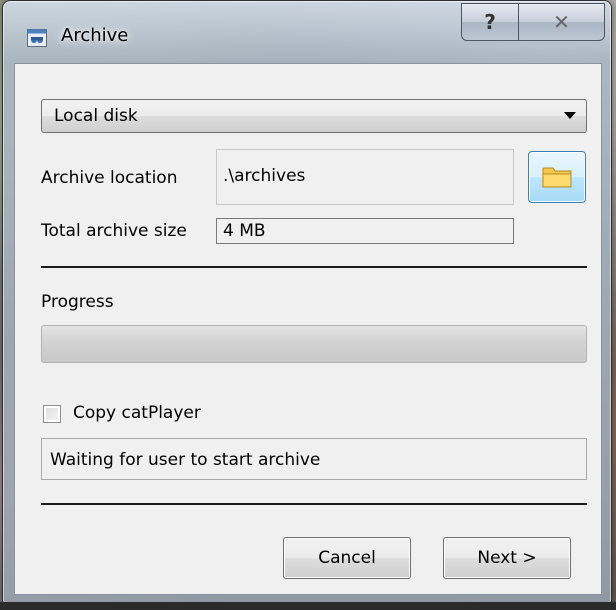 The image size is (616, 610). Describe the element at coordinates (314, 267) in the screenshot. I see `divider-top` at that location.